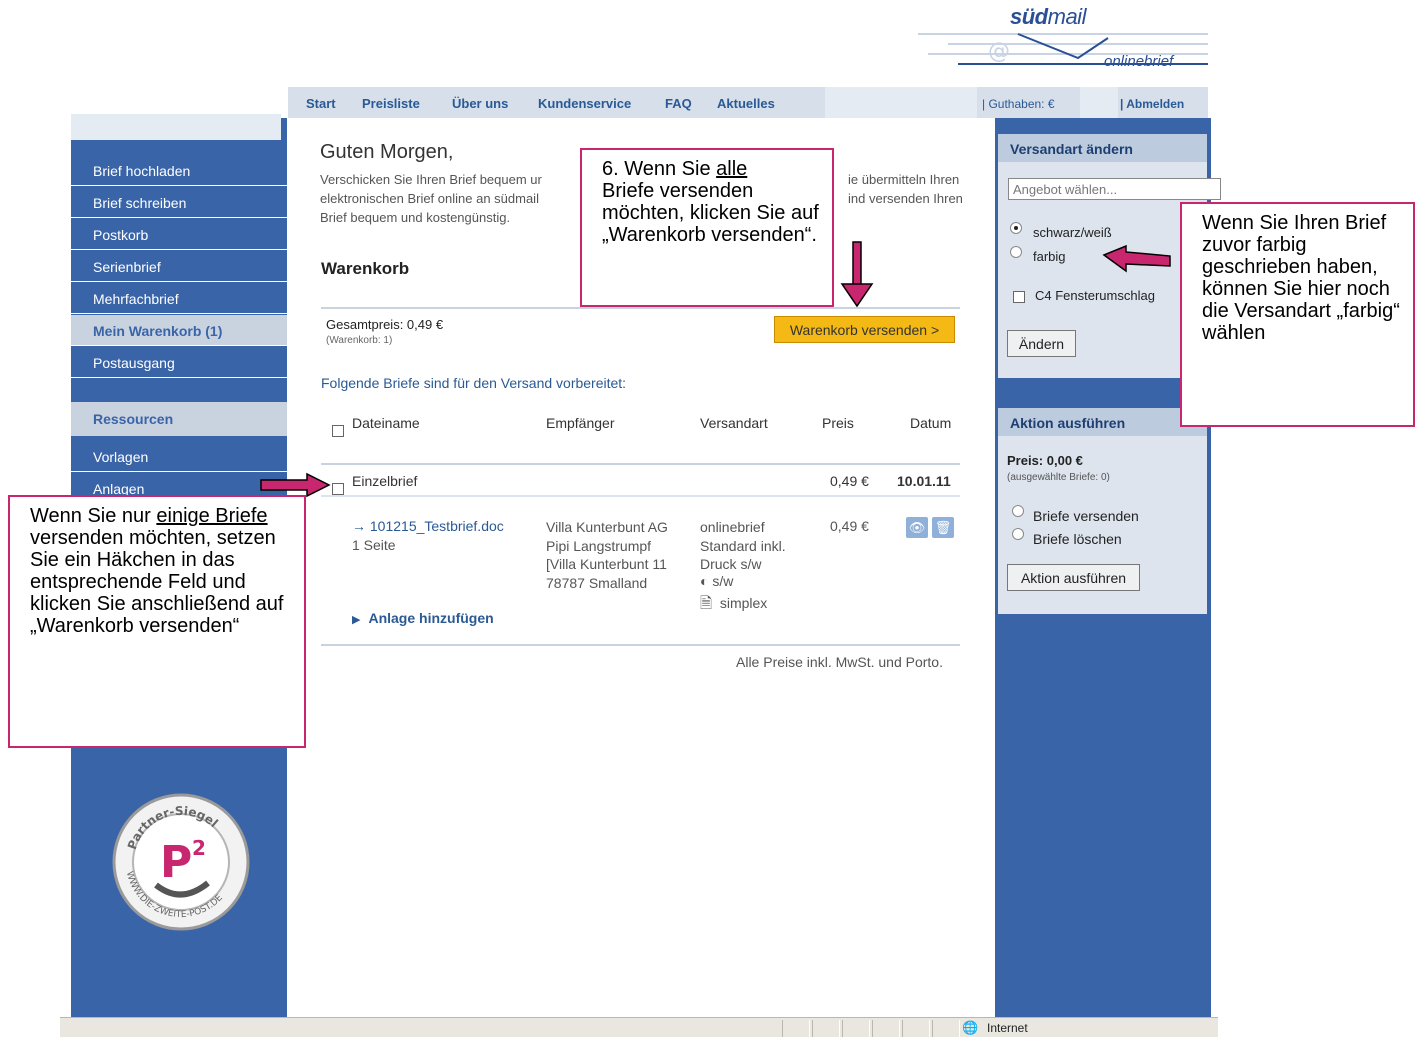 The image size is (1423, 1037). I want to click on envelope-label: C4 Fensterumschlag, so click(1095, 295).